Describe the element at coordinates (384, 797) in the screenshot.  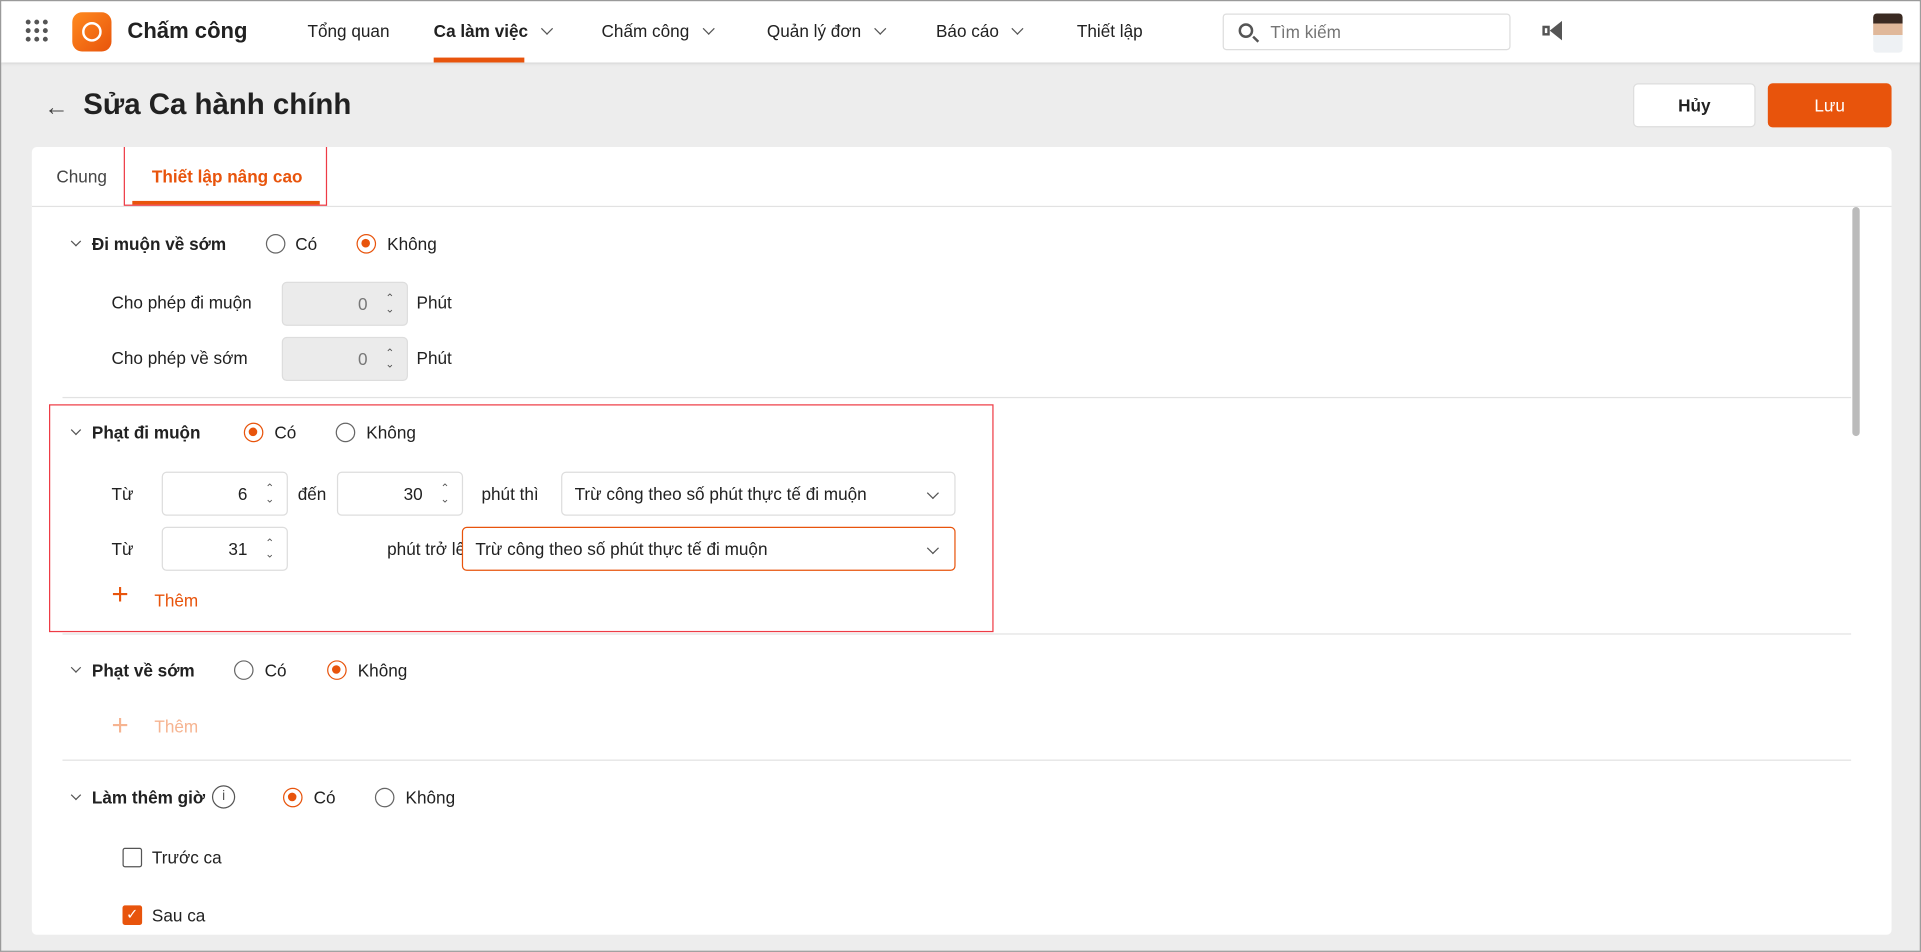
I see `radio-overtime-no` at that location.